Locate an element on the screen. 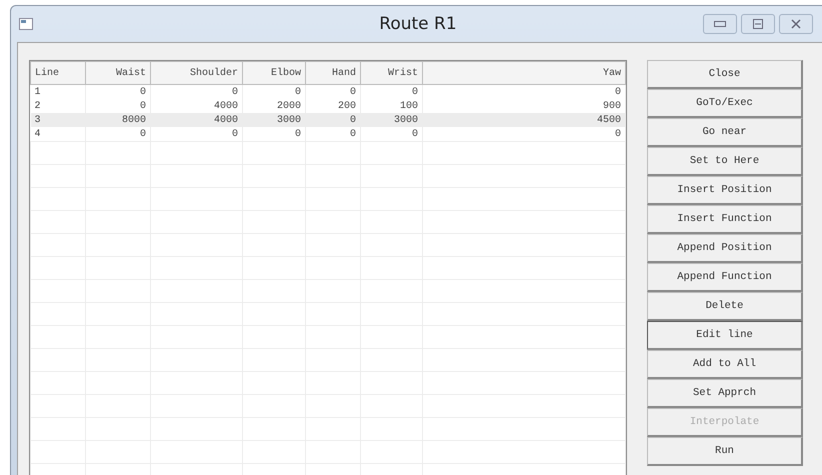 The image size is (822, 475). action-button: Go near is located at coordinates (725, 132).